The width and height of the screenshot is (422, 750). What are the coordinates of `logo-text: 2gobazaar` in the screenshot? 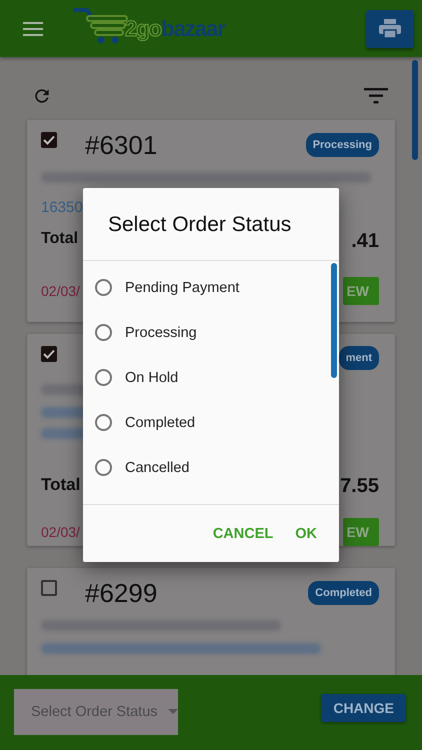 It's located at (175, 29).